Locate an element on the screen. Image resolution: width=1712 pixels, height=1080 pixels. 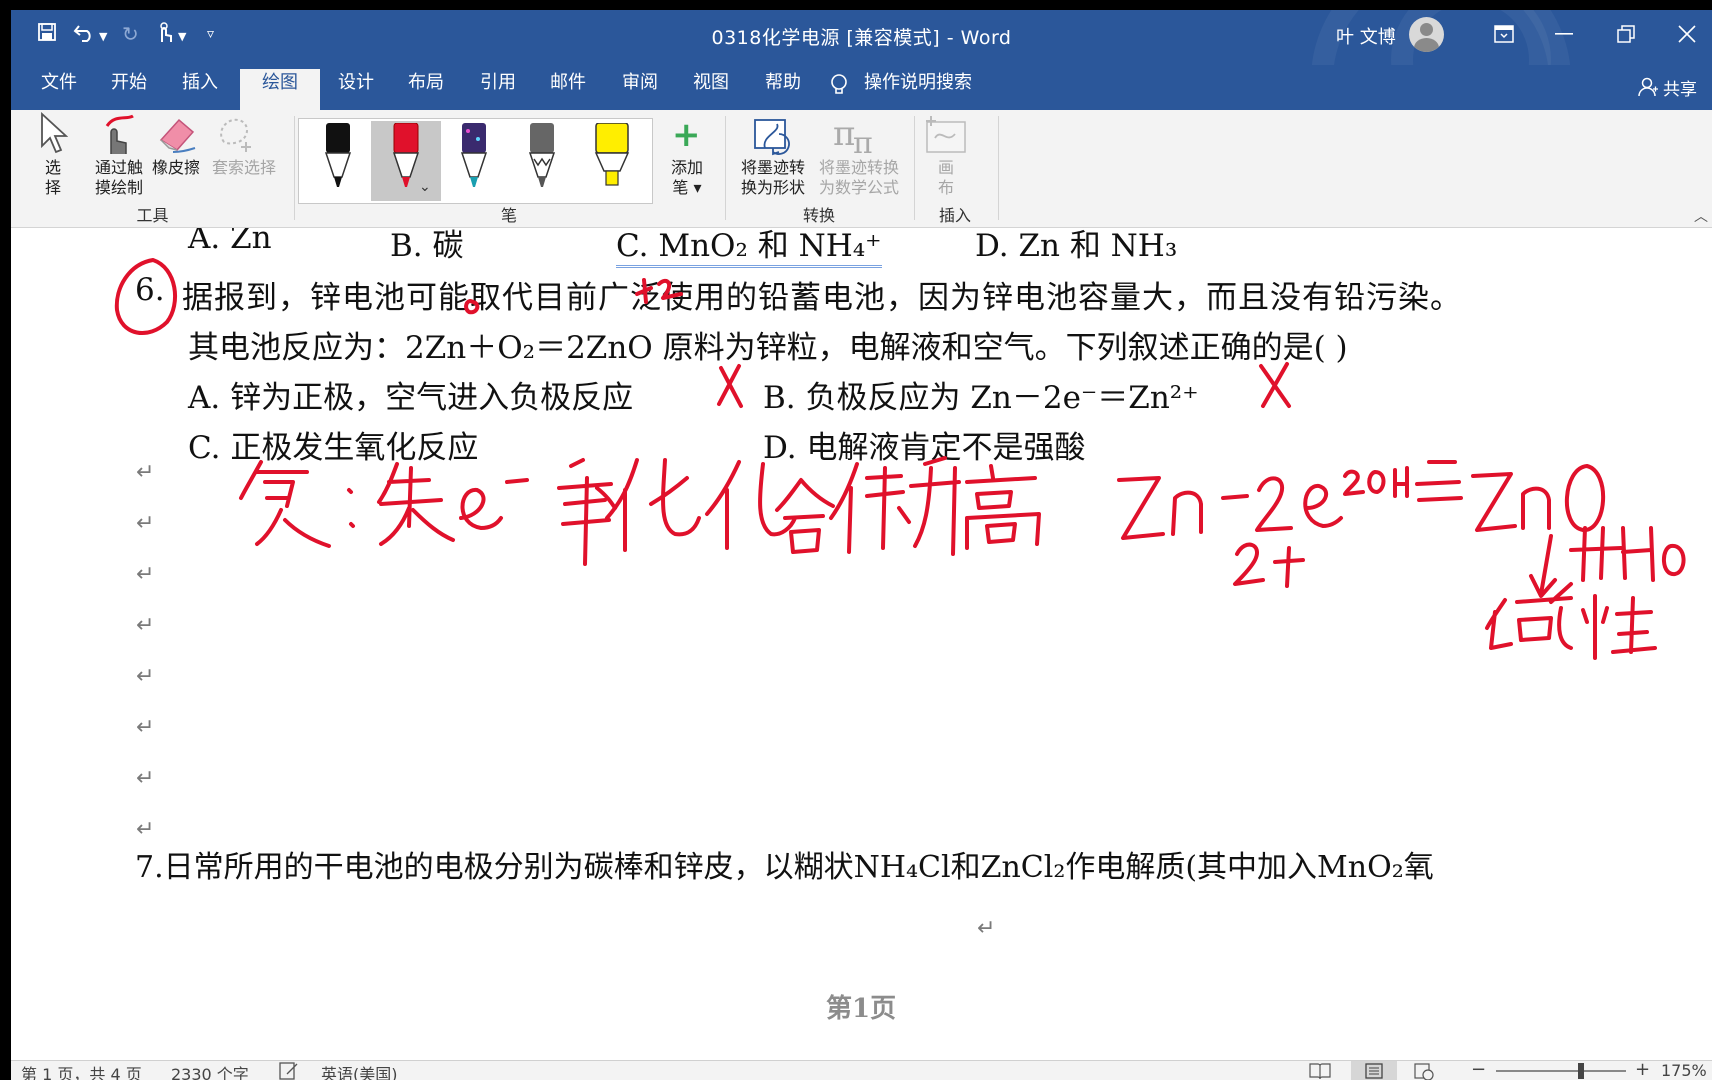
tab-references: 引用 is located at coordinates (498, 87).